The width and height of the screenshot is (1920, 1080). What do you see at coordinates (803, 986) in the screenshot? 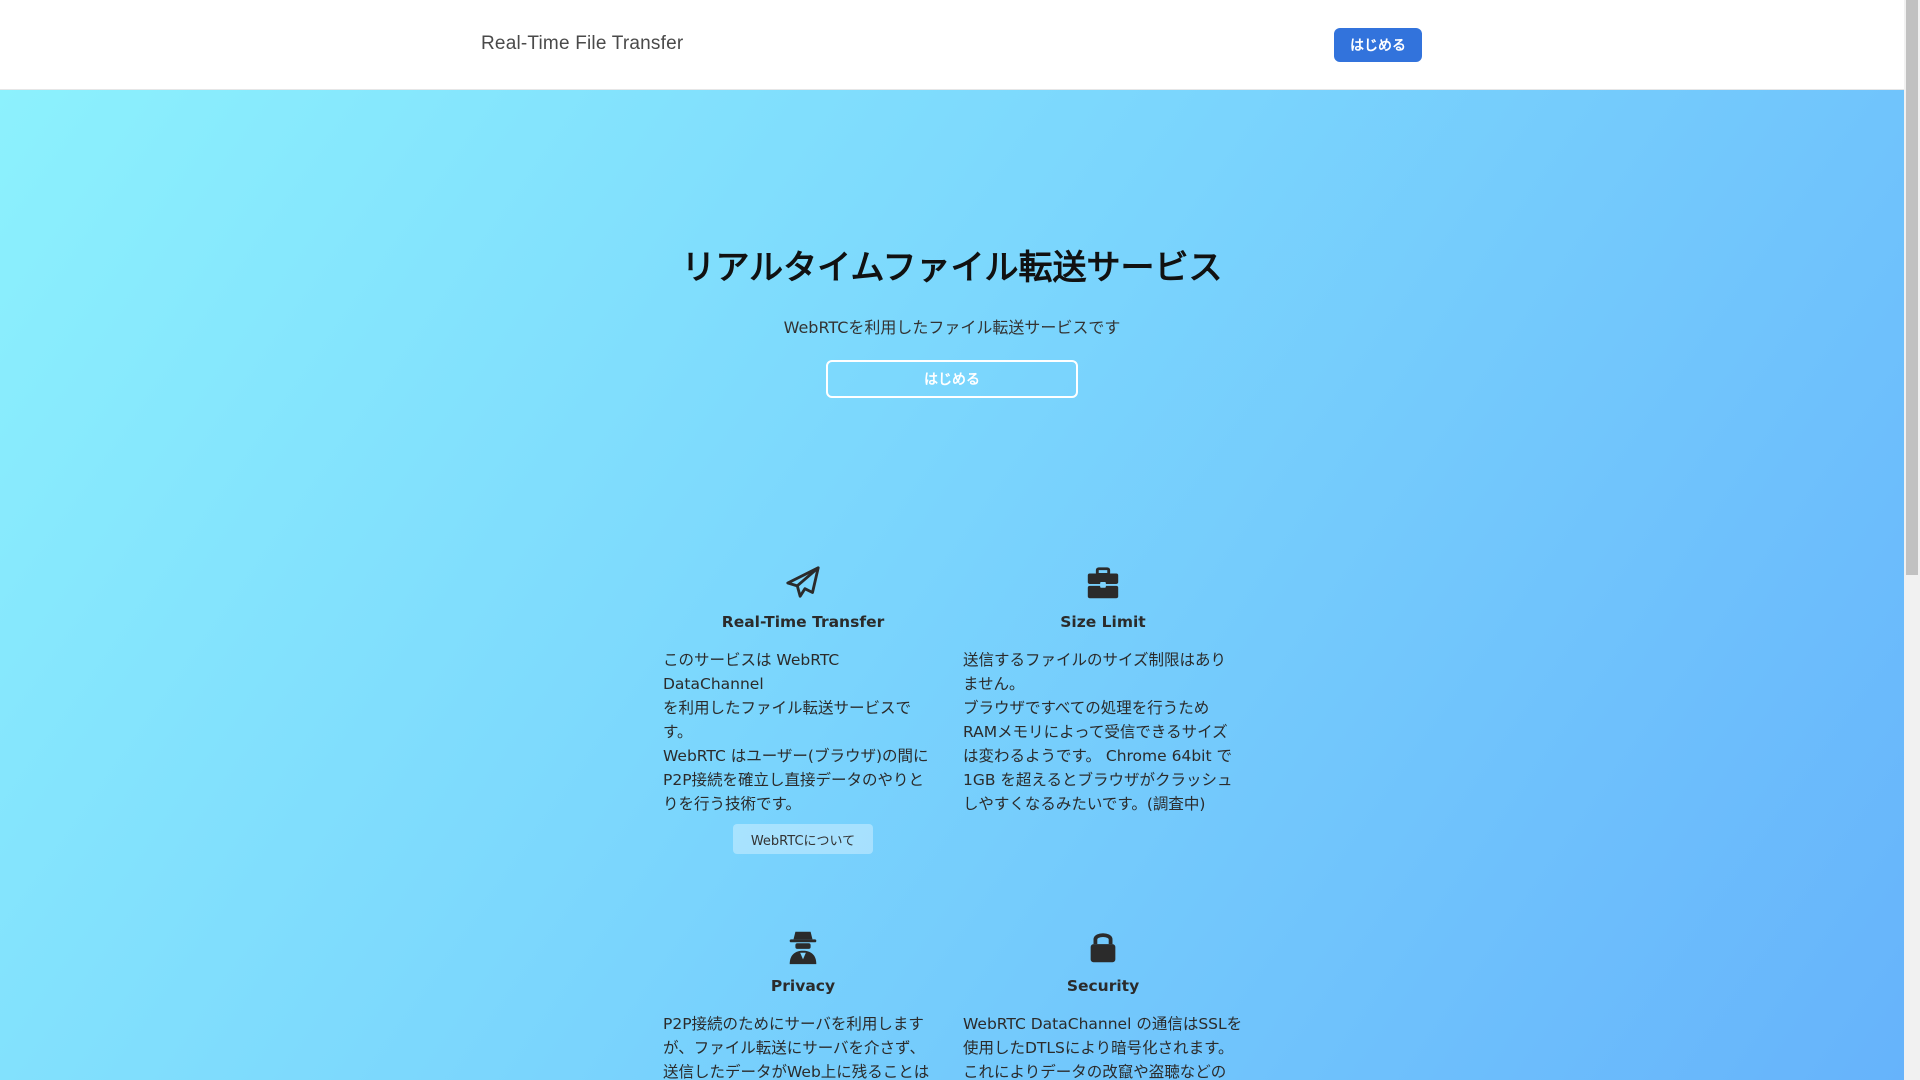
I see `feature-title: Privacy` at bounding box center [803, 986].